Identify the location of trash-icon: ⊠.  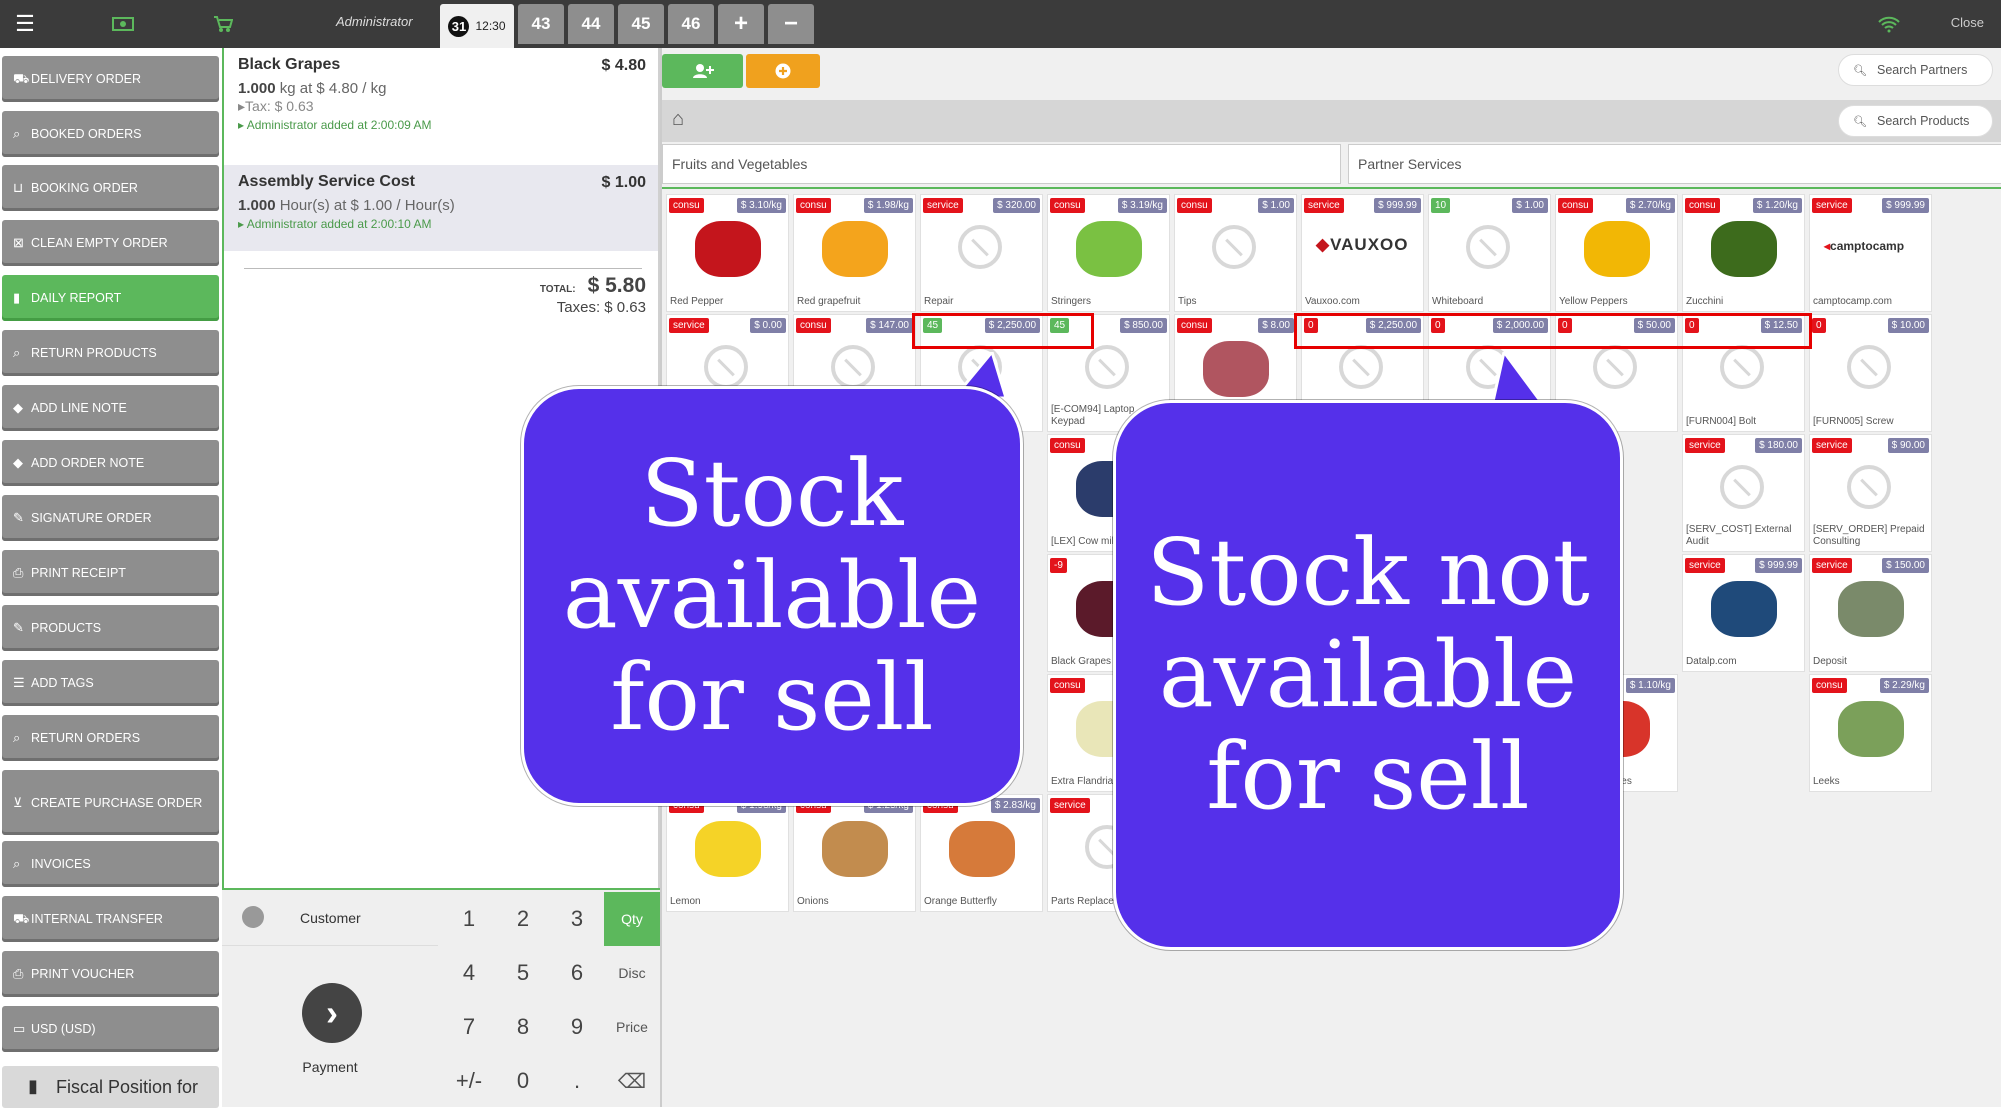
(18, 242).